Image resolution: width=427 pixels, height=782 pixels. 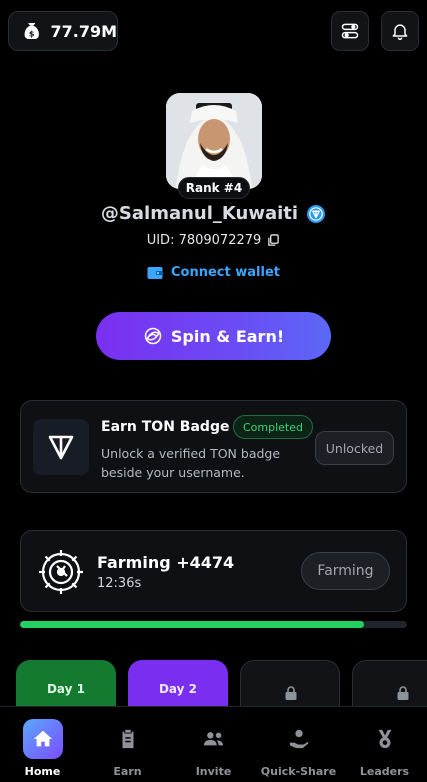 I want to click on ton-logo, so click(x=61, y=447).